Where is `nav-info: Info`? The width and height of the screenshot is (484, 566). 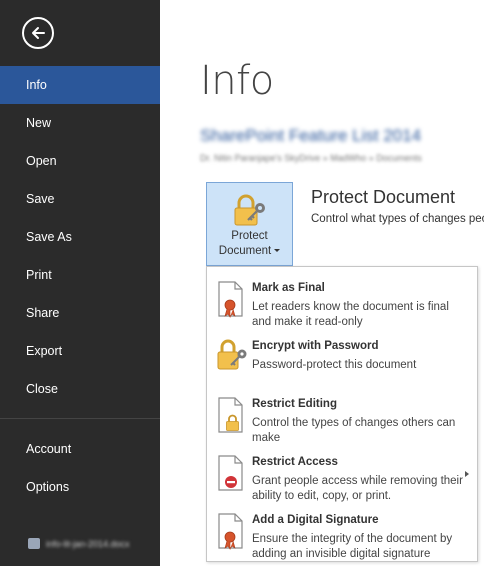 nav-info: Info is located at coordinates (80, 85).